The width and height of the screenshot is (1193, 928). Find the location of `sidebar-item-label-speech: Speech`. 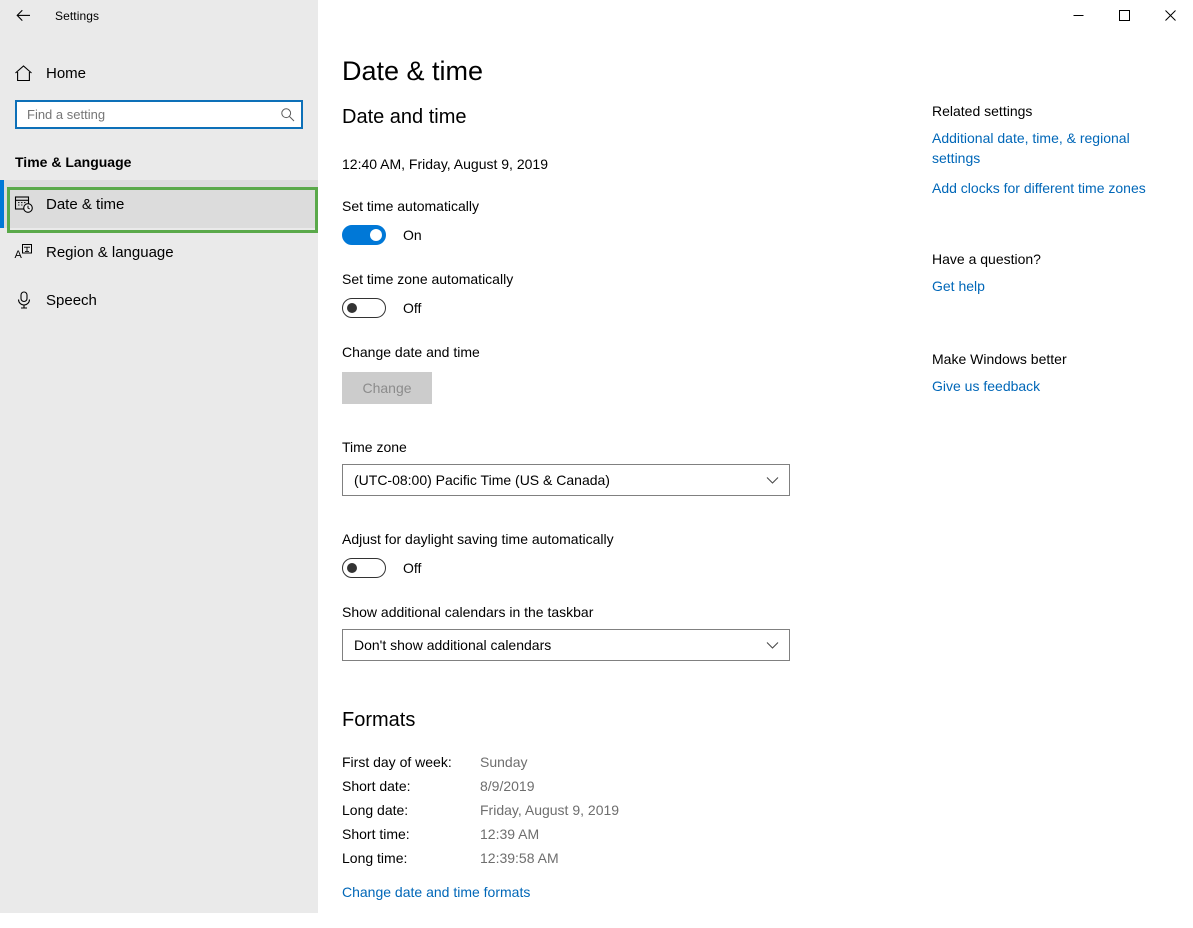

sidebar-item-label-speech: Speech is located at coordinates (71, 300).